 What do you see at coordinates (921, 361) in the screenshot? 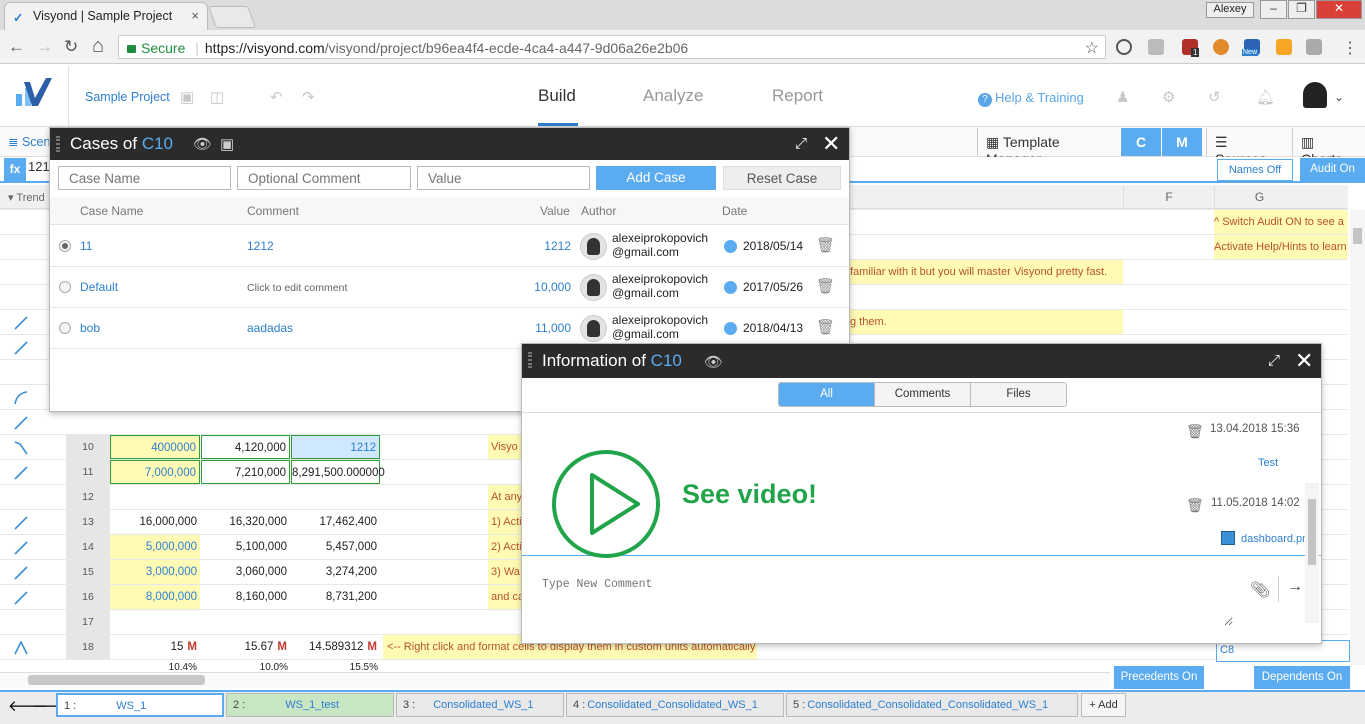
I see `info-dialog-header: Information of C10 👁︎ ⤢ ✕` at bounding box center [921, 361].